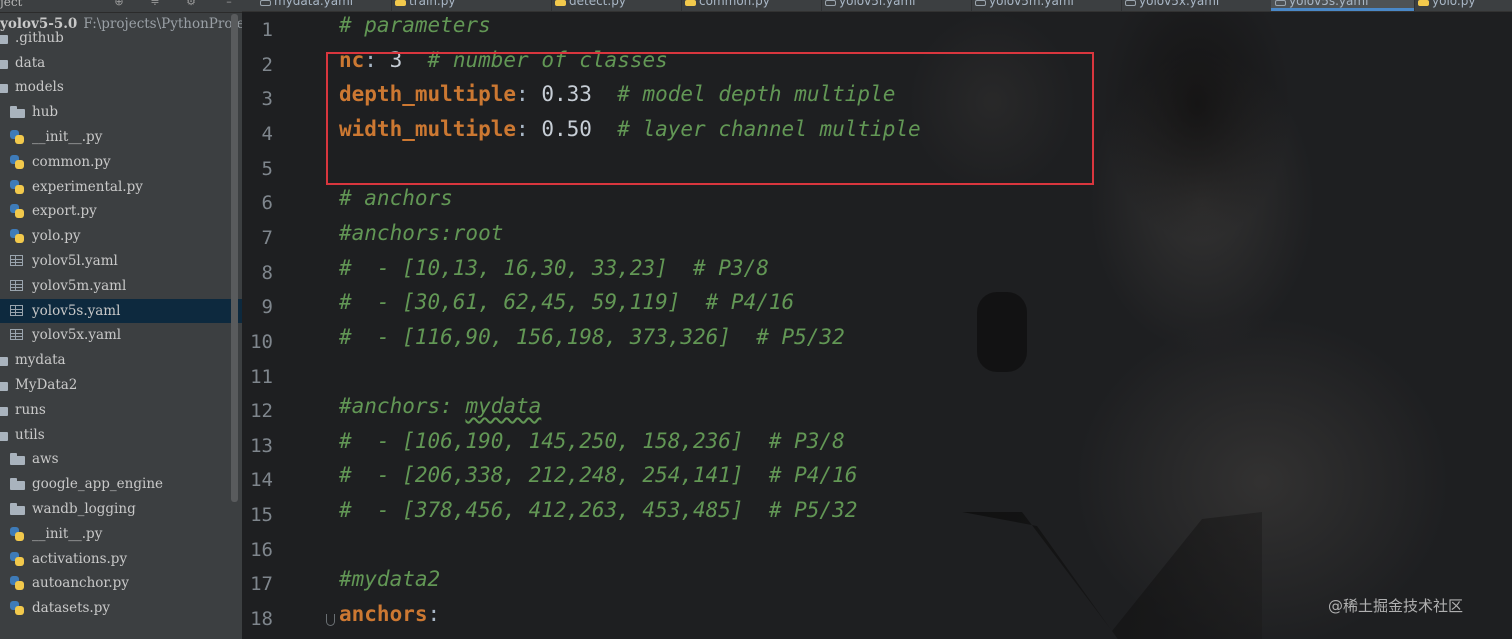 The image size is (1512, 639). I want to click on code-token: #anchors:, so click(402, 406).